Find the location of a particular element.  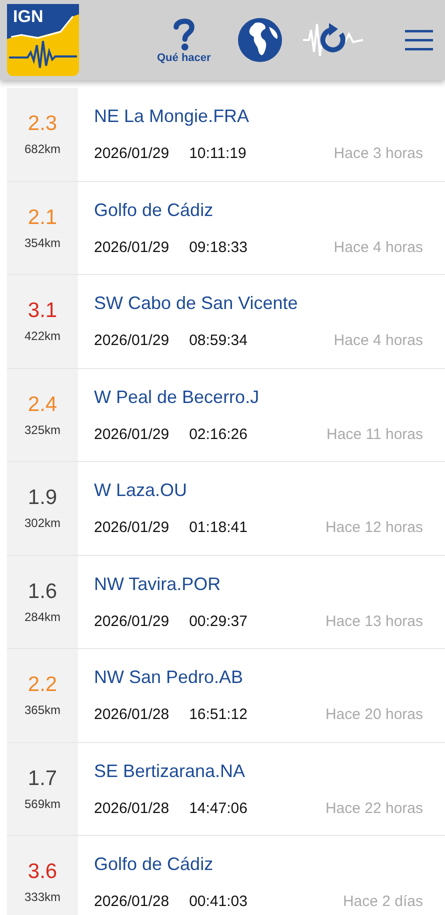

event-time: 01:18:41 is located at coordinates (218, 527).